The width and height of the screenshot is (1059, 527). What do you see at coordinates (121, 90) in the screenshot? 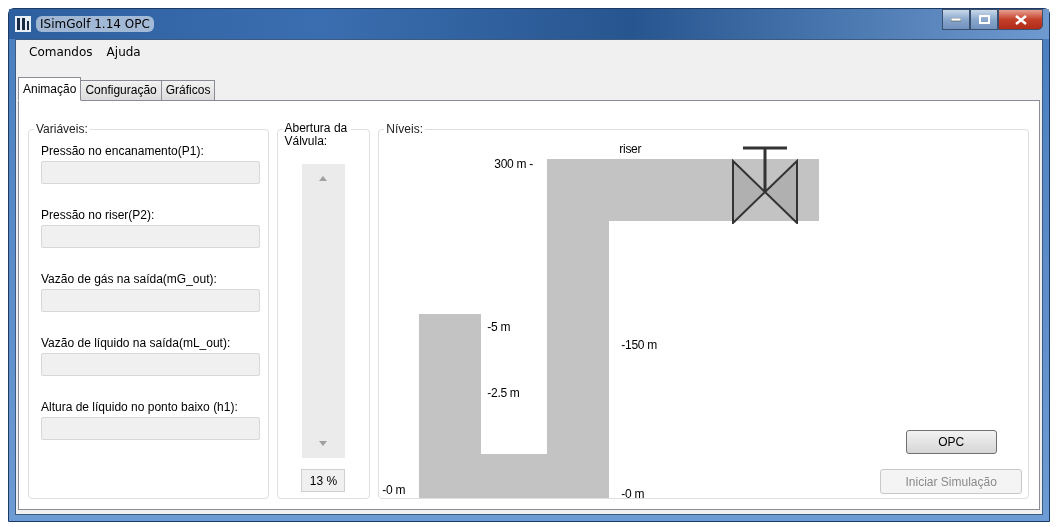
I see `tab: Configuração` at bounding box center [121, 90].